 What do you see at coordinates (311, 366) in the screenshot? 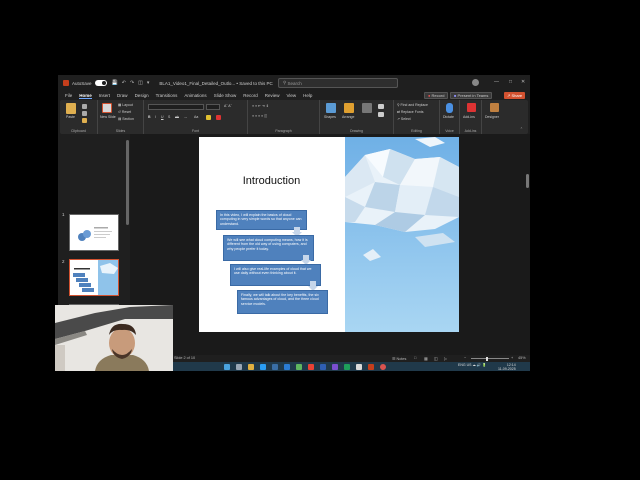
I see `chrome-icon` at bounding box center [311, 366].